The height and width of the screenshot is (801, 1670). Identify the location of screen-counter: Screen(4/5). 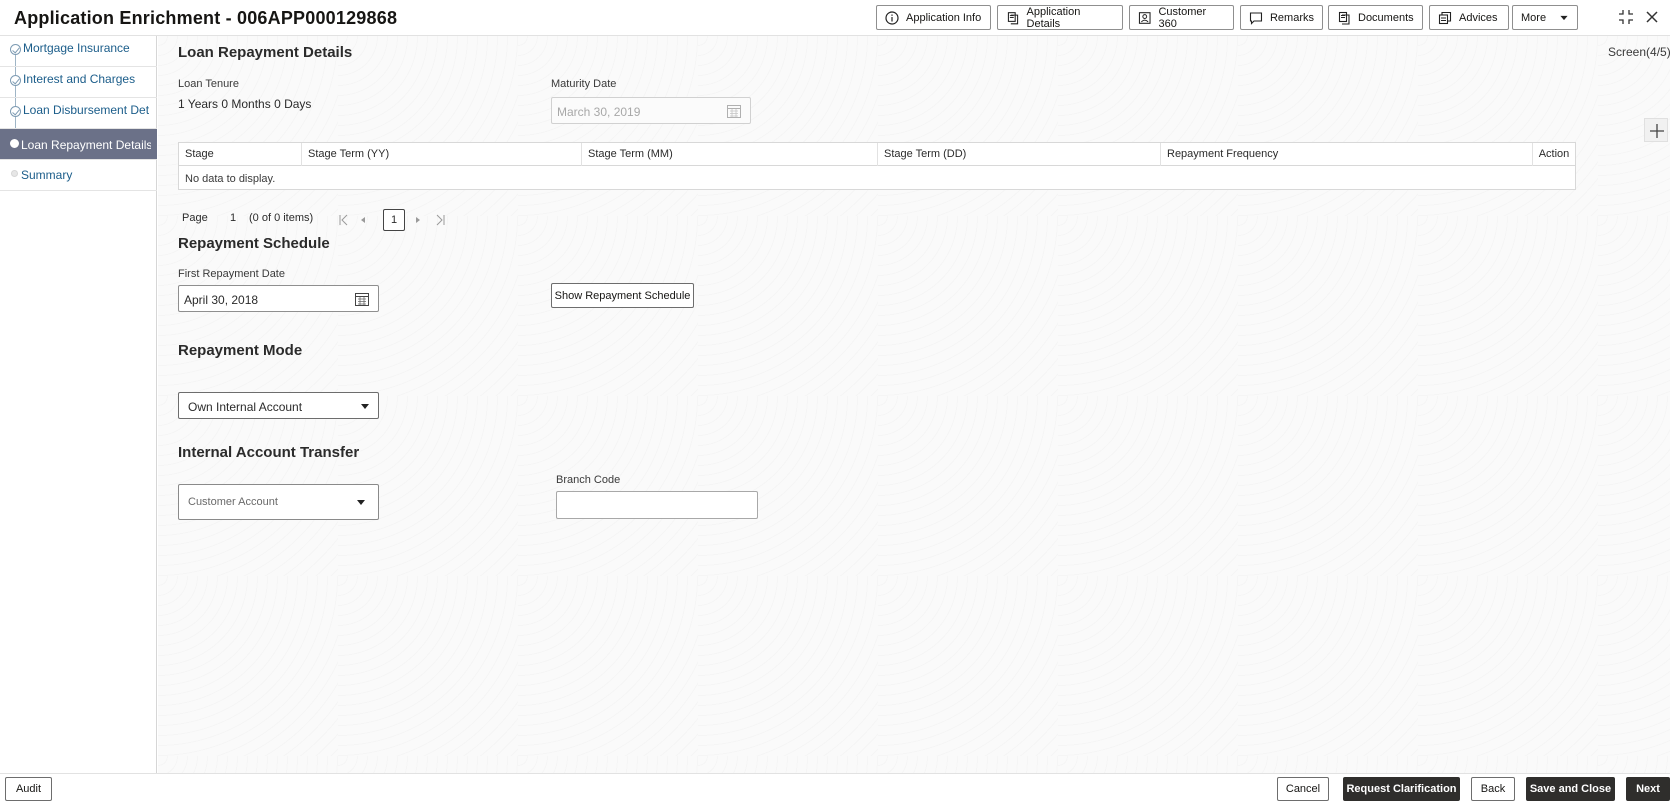
(1639, 52).